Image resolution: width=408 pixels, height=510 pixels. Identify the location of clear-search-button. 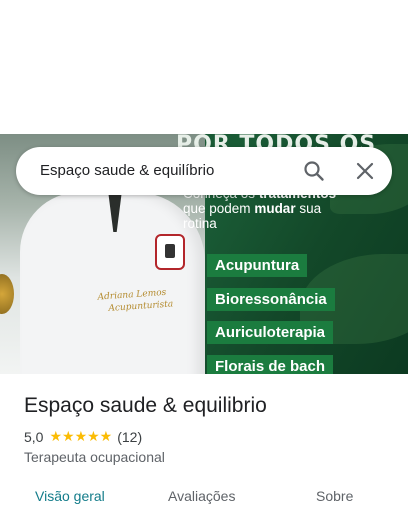
(365, 171).